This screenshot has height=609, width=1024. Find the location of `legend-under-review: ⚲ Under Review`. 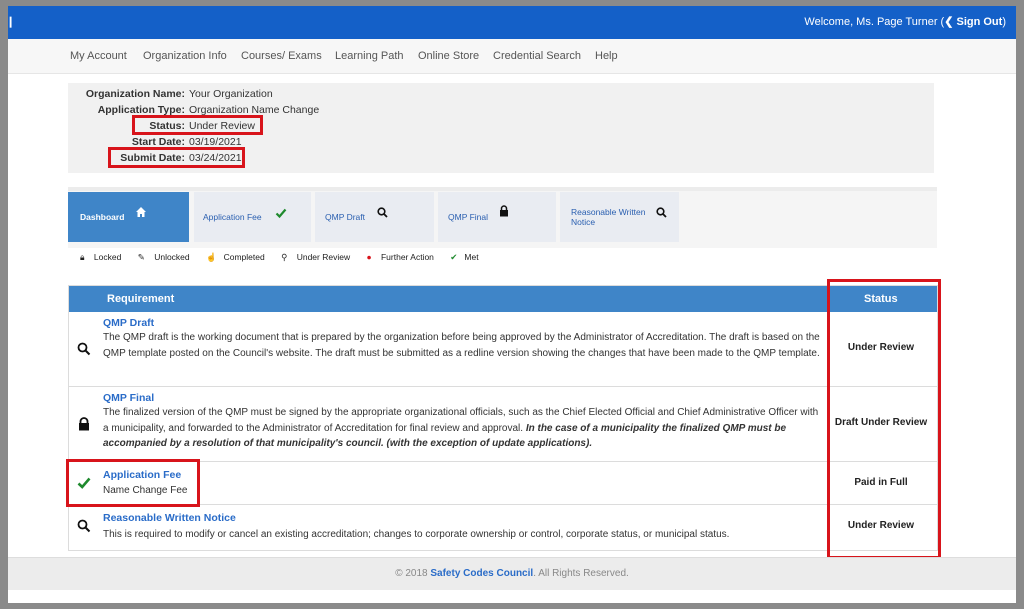

legend-under-review: ⚲ Under Review is located at coordinates (316, 257).